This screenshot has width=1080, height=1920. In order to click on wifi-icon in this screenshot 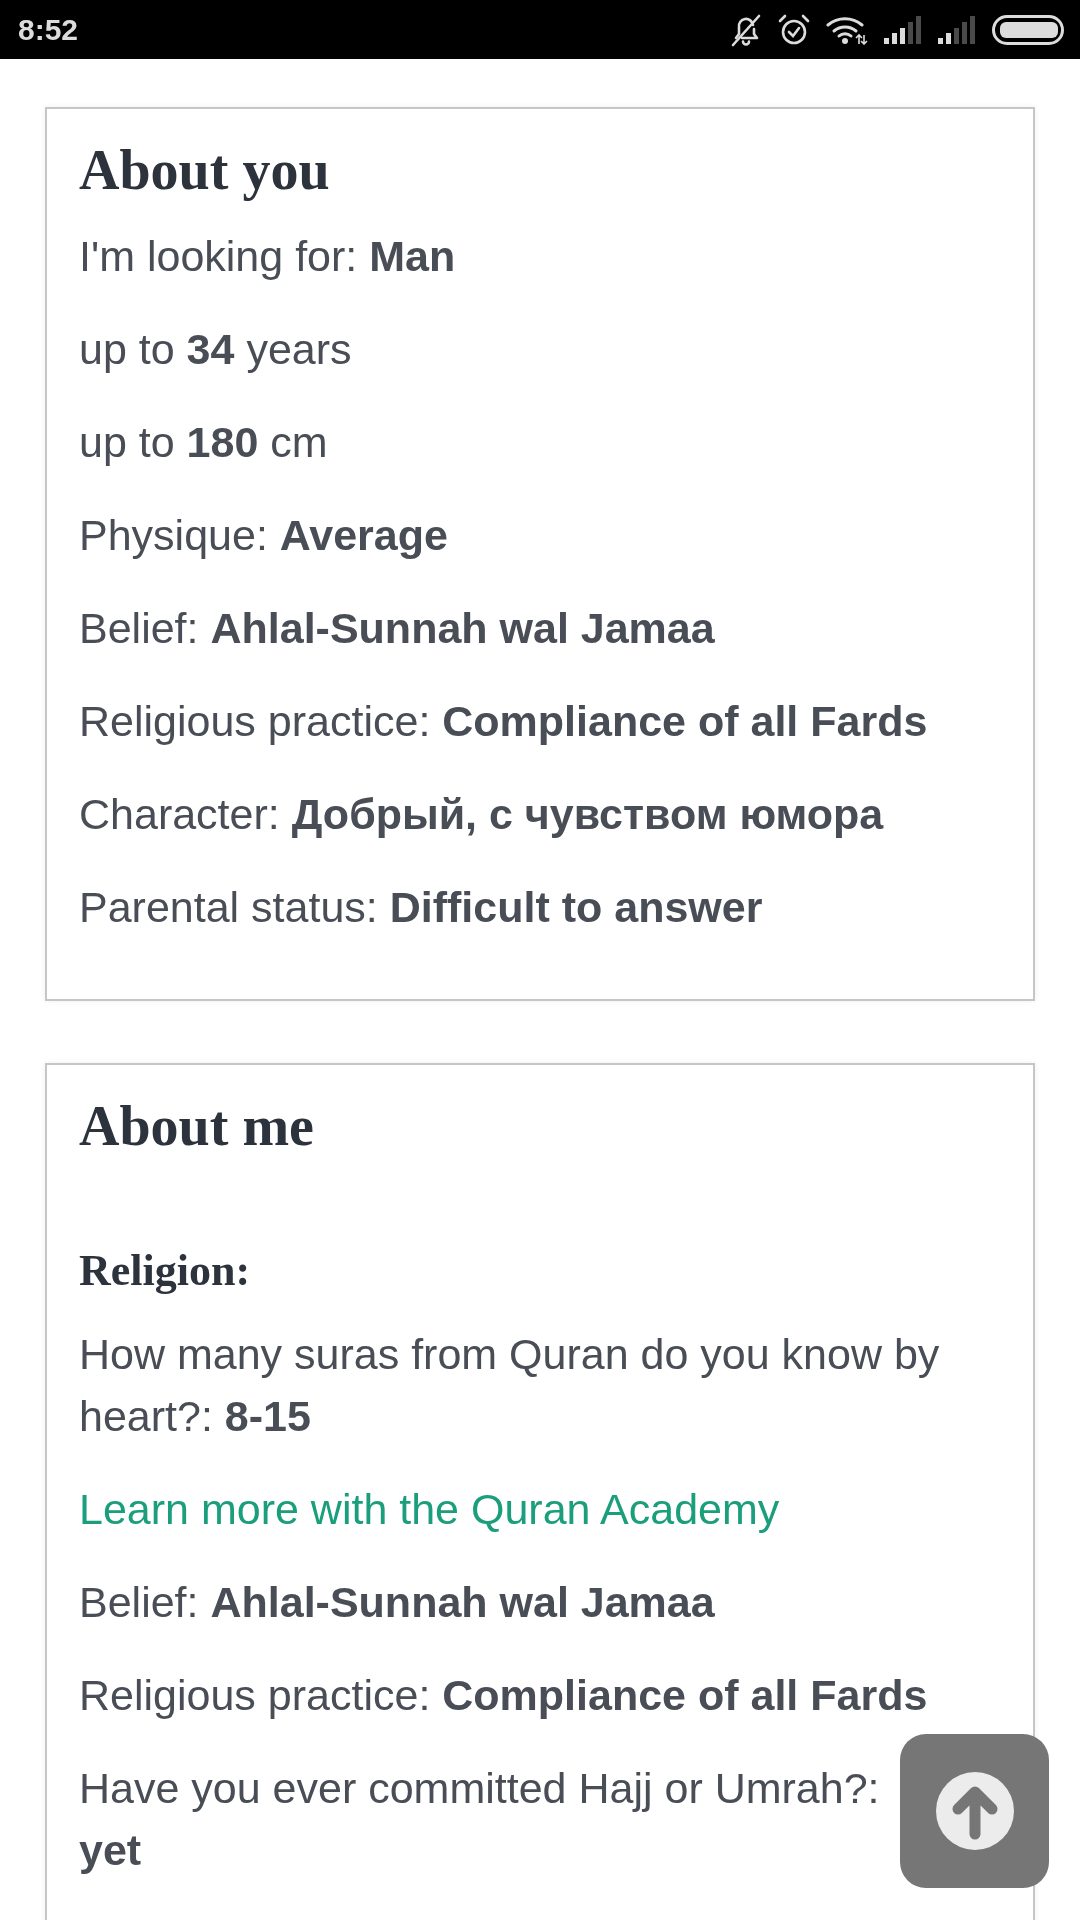, I will do `click(847, 29)`.